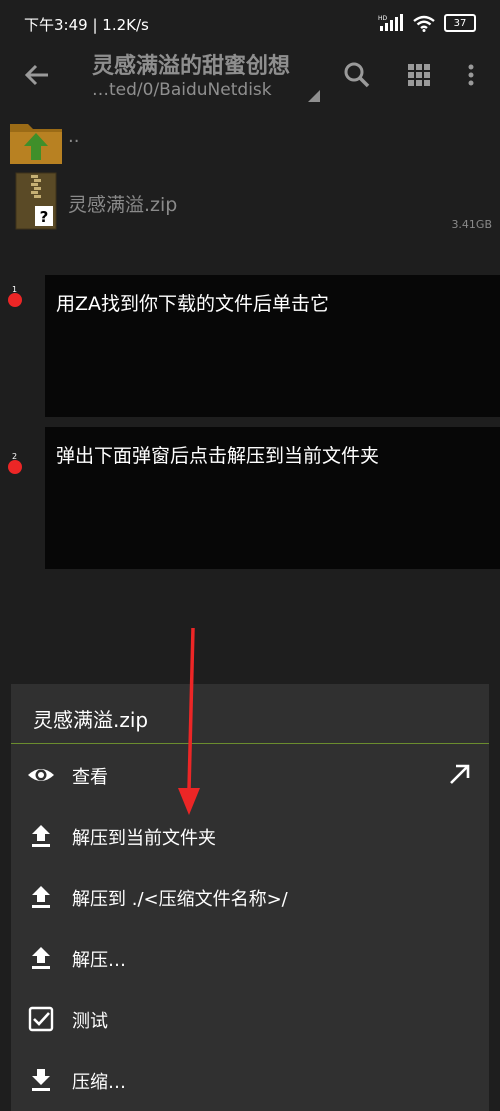 This screenshot has width=500, height=1111. Describe the element at coordinates (123, 205) in the screenshot. I see `file-name: 灵感满溢.zip` at that location.